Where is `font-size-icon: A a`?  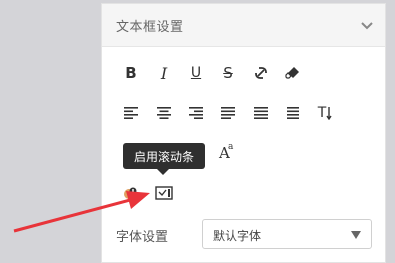 font-size-icon: A a is located at coordinates (226, 152).